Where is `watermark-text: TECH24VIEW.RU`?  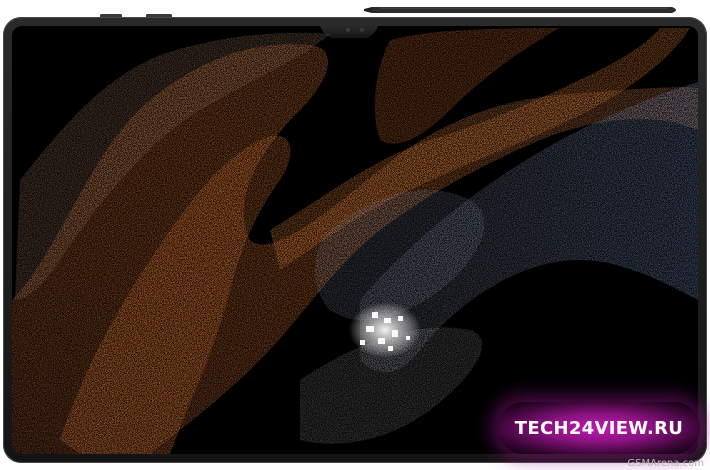 watermark-text: TECH24VIEW.RU is located at coordinates (599, 428).